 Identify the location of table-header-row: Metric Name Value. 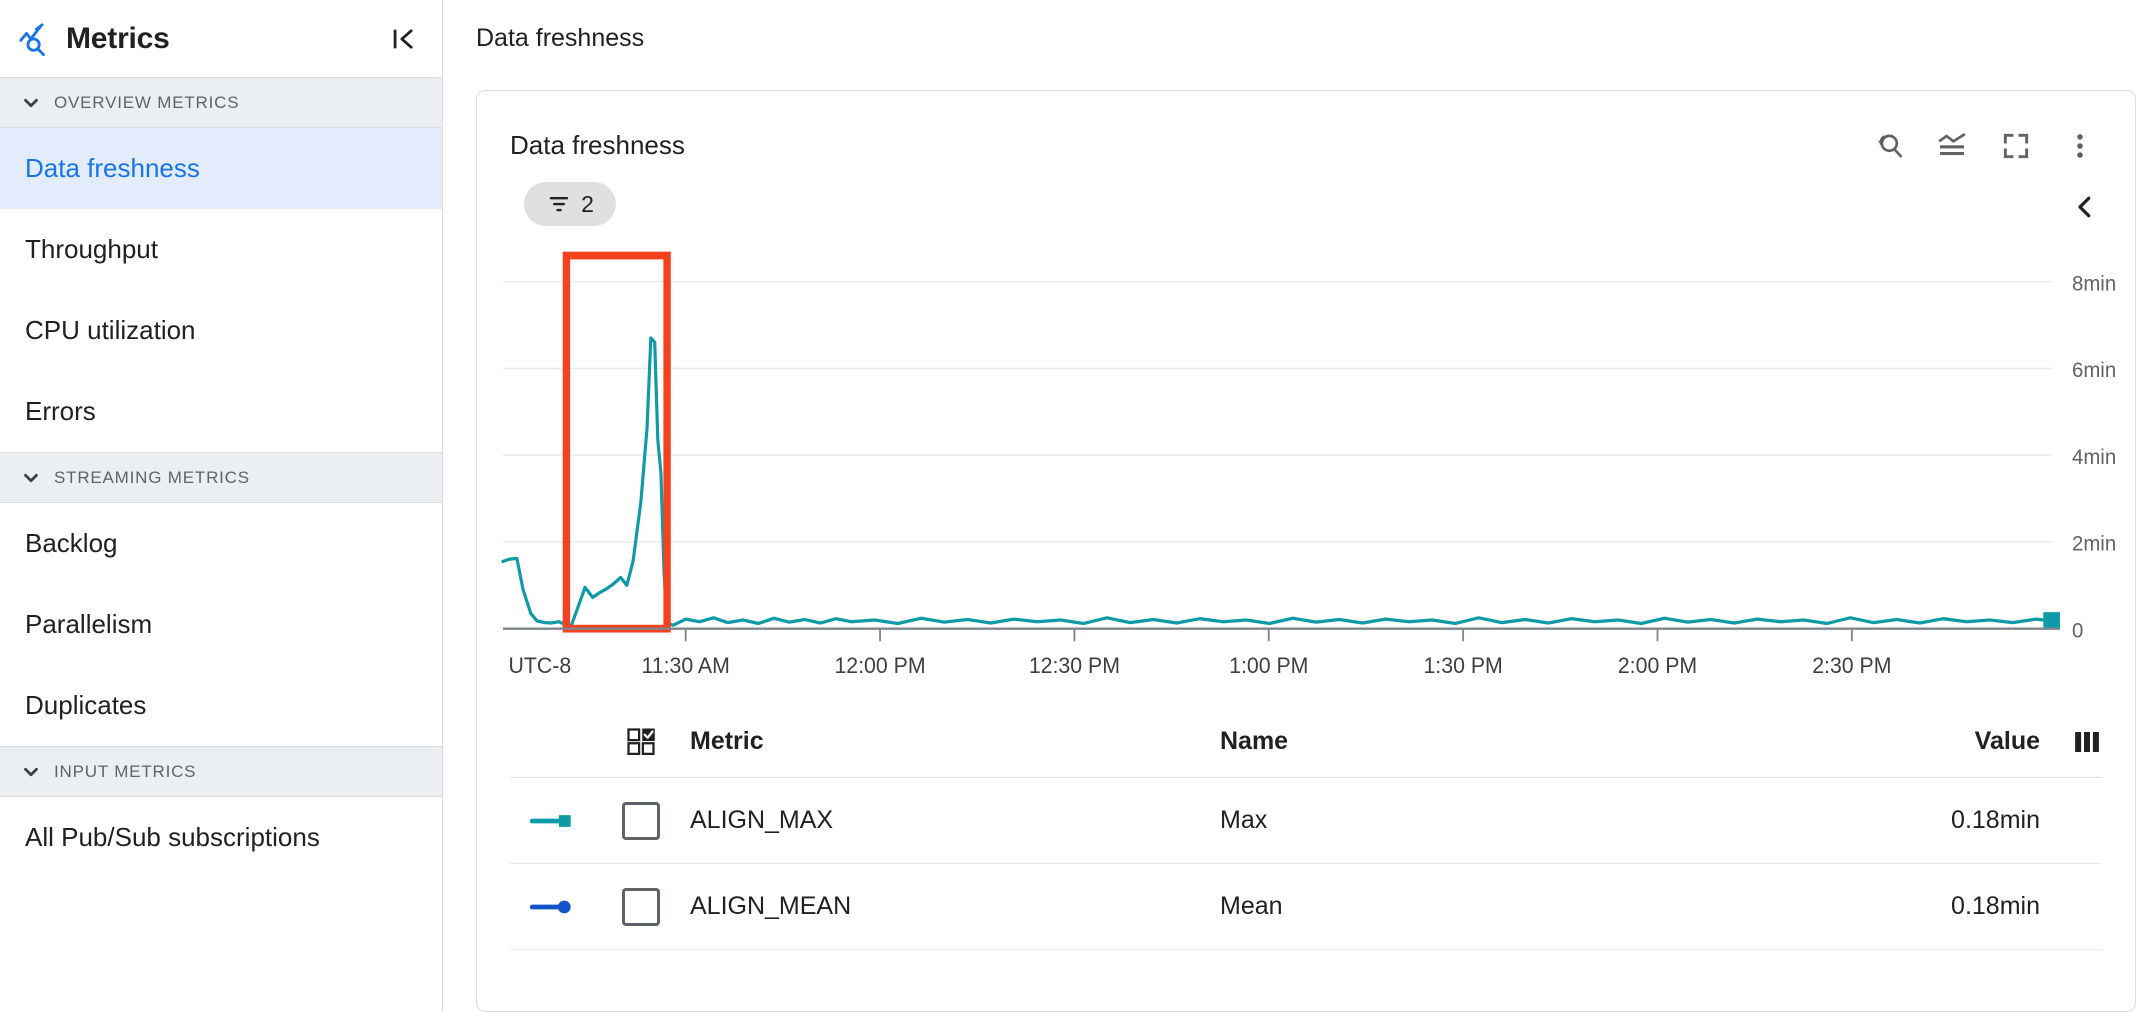
(1306, 742).